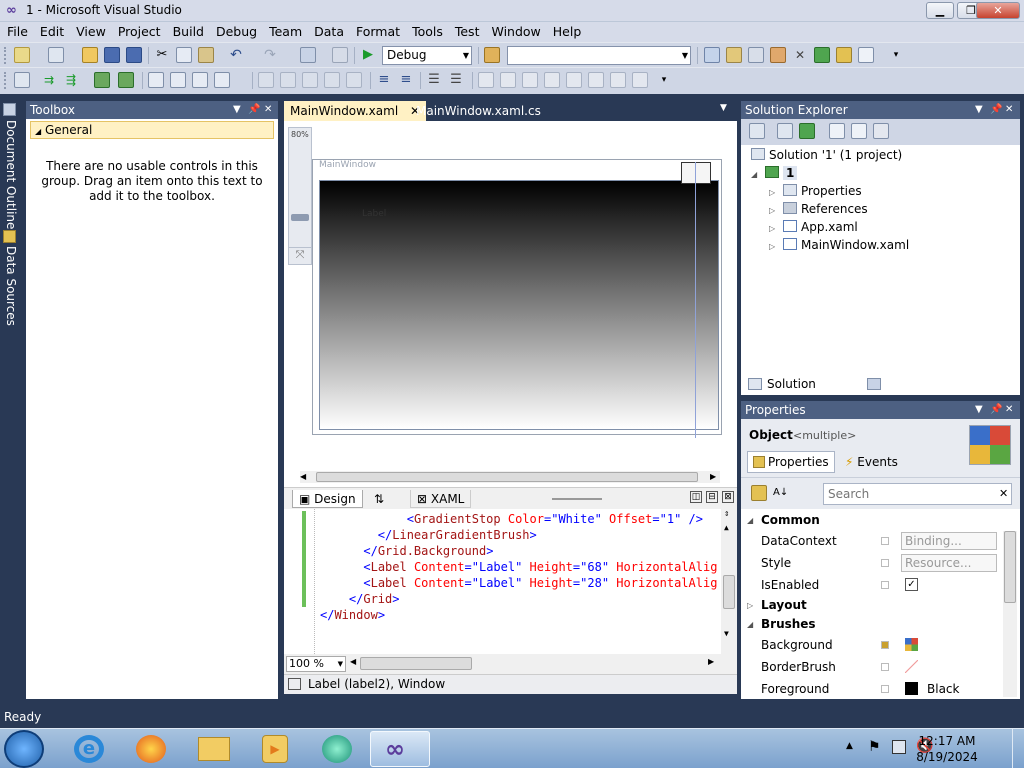 Image resolution: width=1024 pixels, height=768 pixels. What do you see at coordinates (726, 527) in the screenshot?
I see `scroll-up-icon: ▲` at bounding box center [726, 527].